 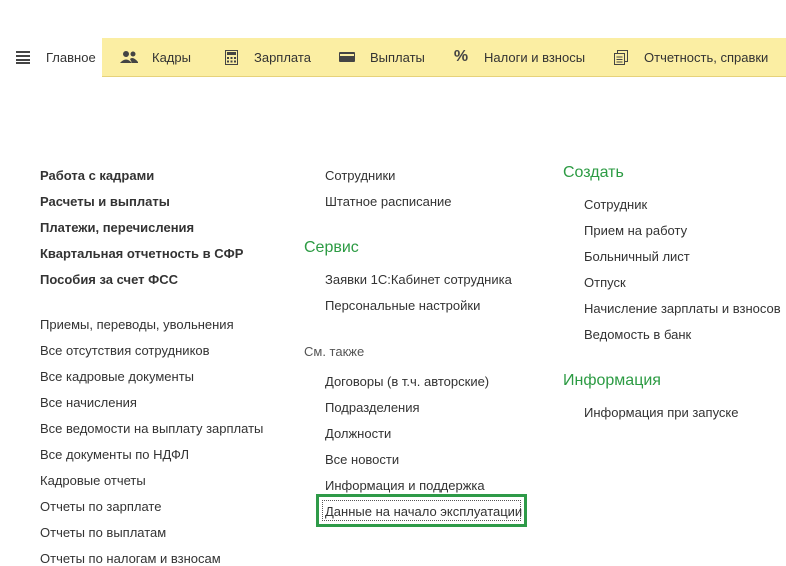 What do you see at coordinates (331, 247) in the screenshot?
I see `service-header: Сервис` at bounding box center [331, 247].